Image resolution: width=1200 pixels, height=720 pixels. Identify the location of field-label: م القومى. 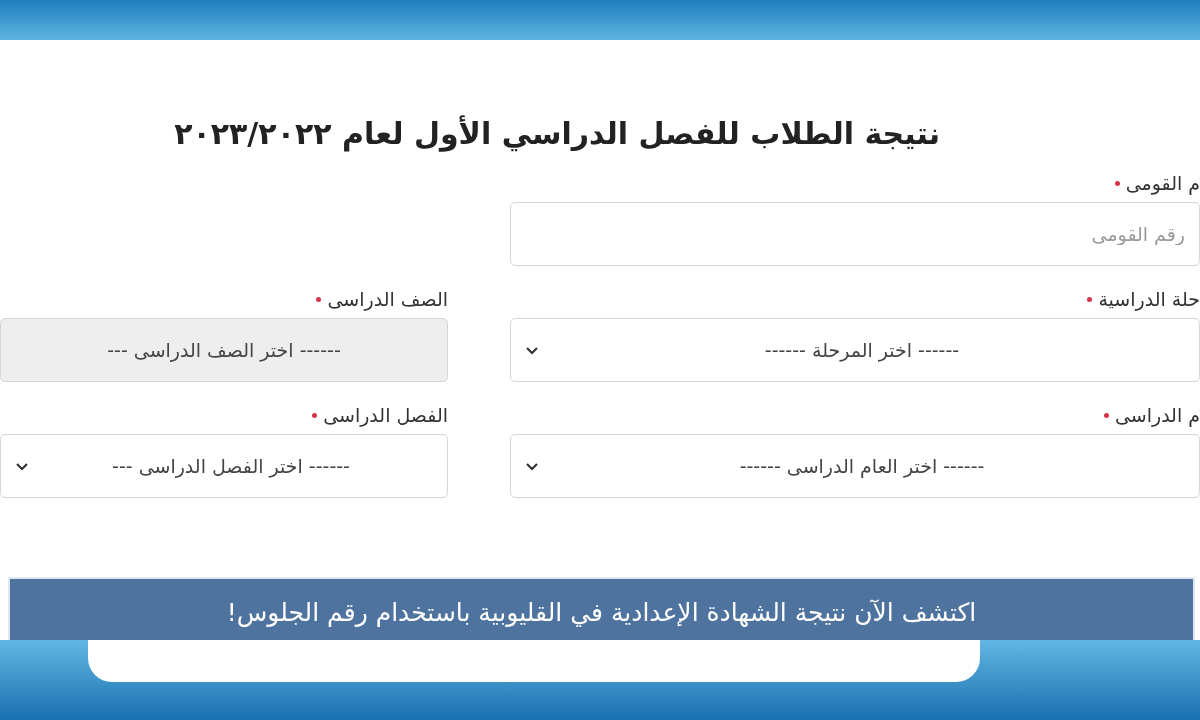
(1162, 183).